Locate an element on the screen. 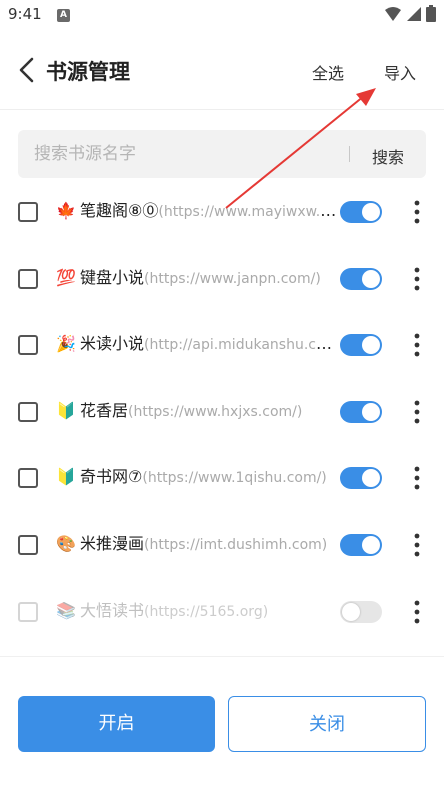 The width and height of the screenshot is (444, 789). source-label: 米推漫画(https://imt.dushimh.com) is located at coordinates (209, 544).